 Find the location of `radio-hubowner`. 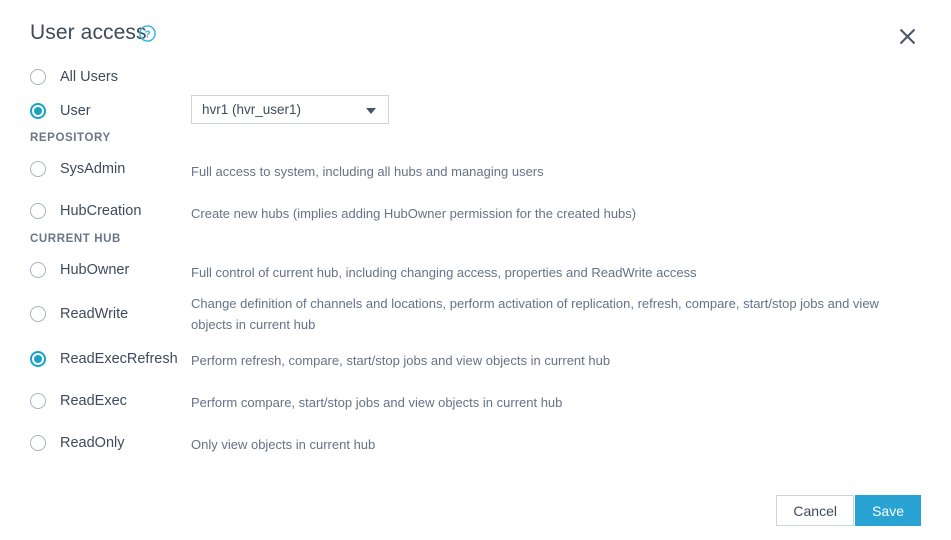

radio-hubowner is located at coordinates (38, 270).